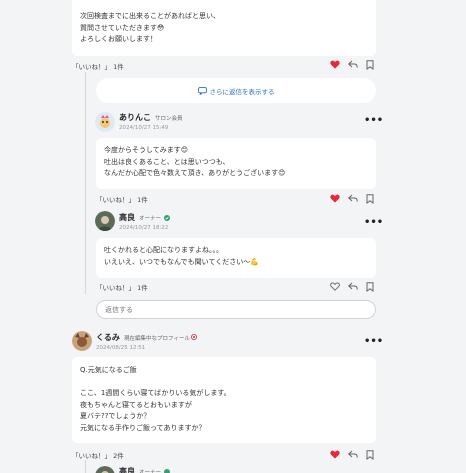 This screenshot has height=473, width=466. Describe the element at coordinates (202, 90) in the screenshot. I see `chat-icon` at that location.